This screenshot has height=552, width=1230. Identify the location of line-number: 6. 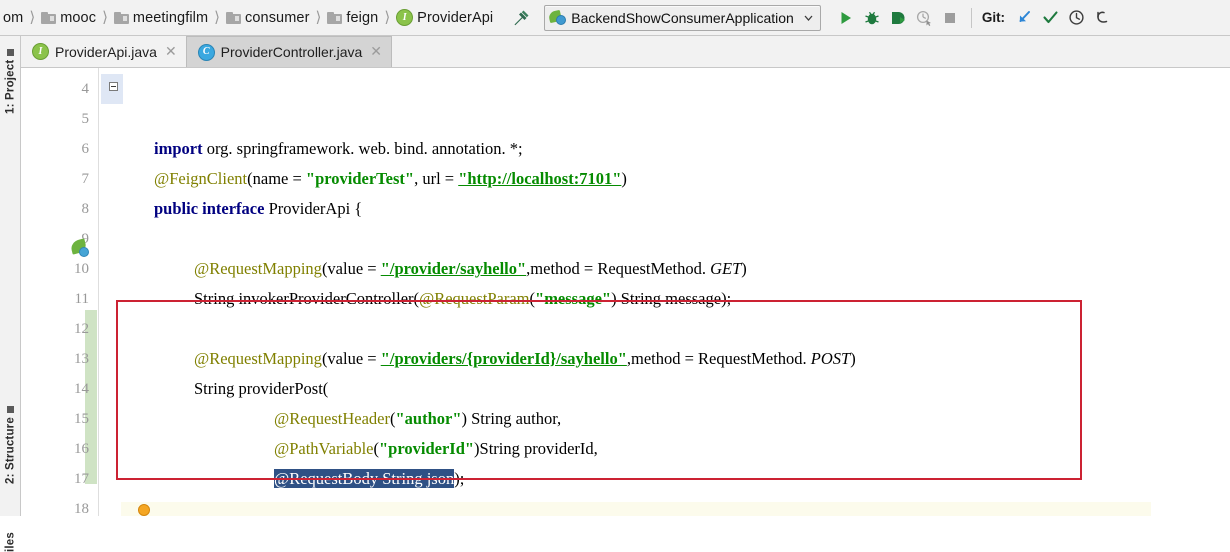
(85, 149).